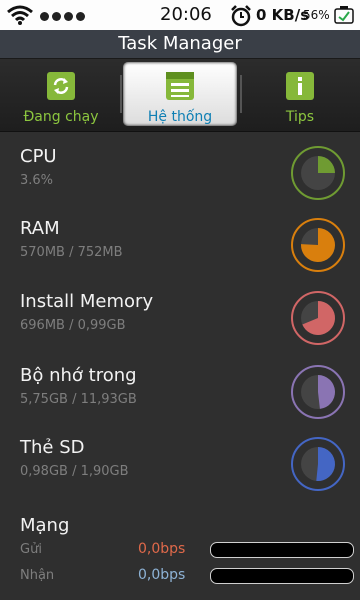 The image size is (360, 600). Describe the element at coordinates (318, 464) in the screenshot. I see `sd-card-usage-pie` at that location.